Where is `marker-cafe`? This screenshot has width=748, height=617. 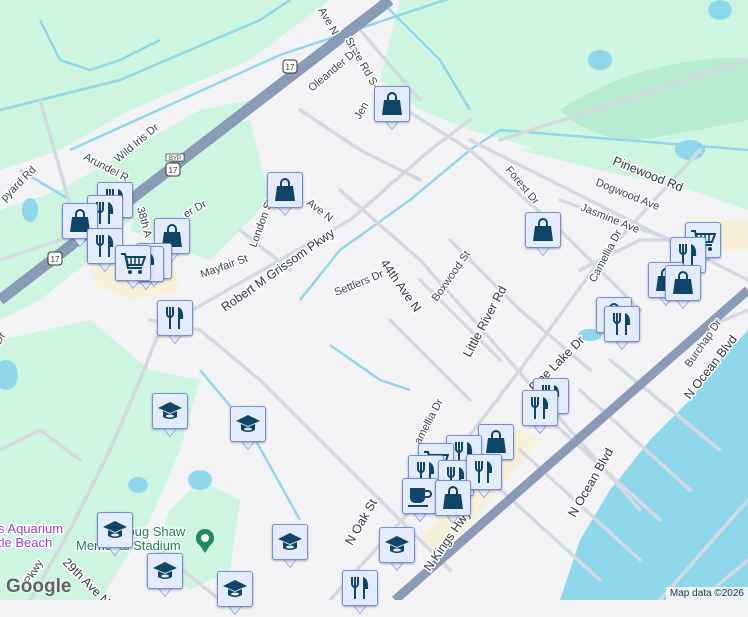 marker-cafe is located at coordinates (420, 501).